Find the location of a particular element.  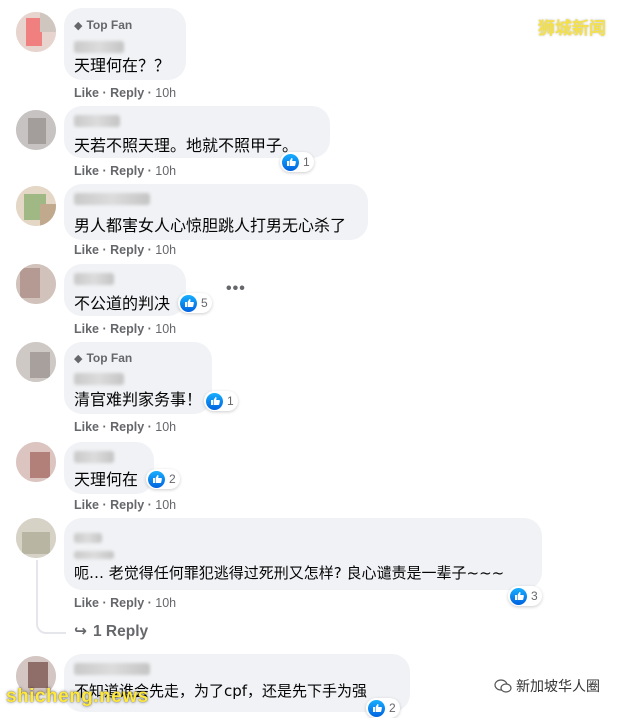

reply-arrow-icon: ↪ is located at coordinates (80, 631).